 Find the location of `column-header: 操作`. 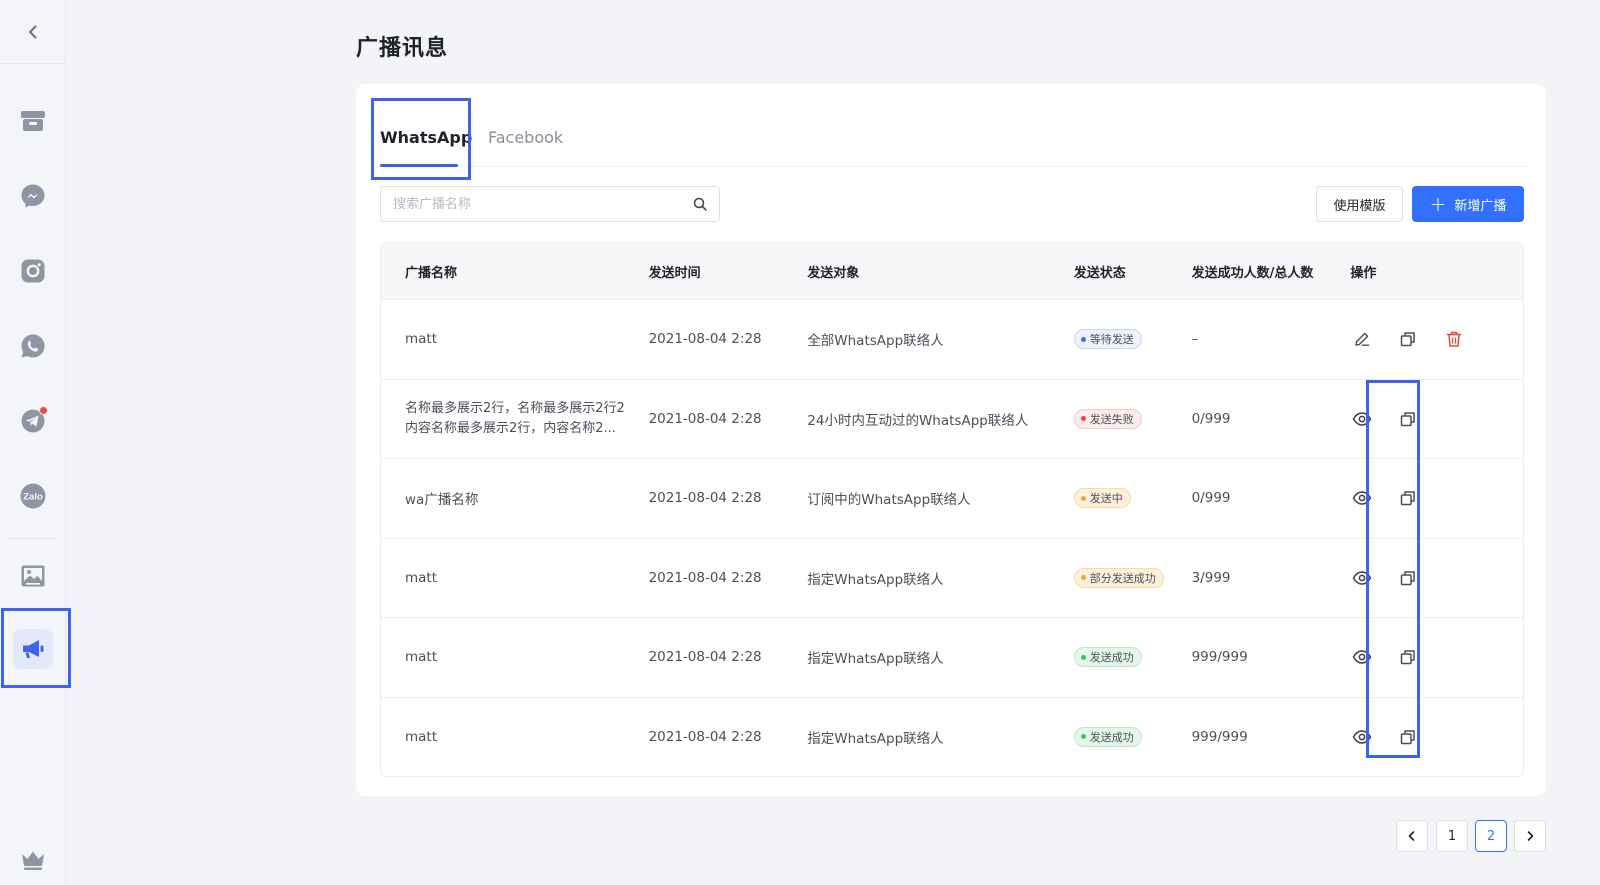

column-header: 操作 is located at coordinates (1363, 273).